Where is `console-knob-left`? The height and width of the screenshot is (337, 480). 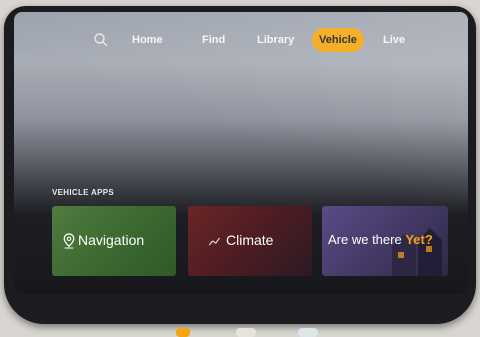
console-knob-left is located at coordinates (183, 332).